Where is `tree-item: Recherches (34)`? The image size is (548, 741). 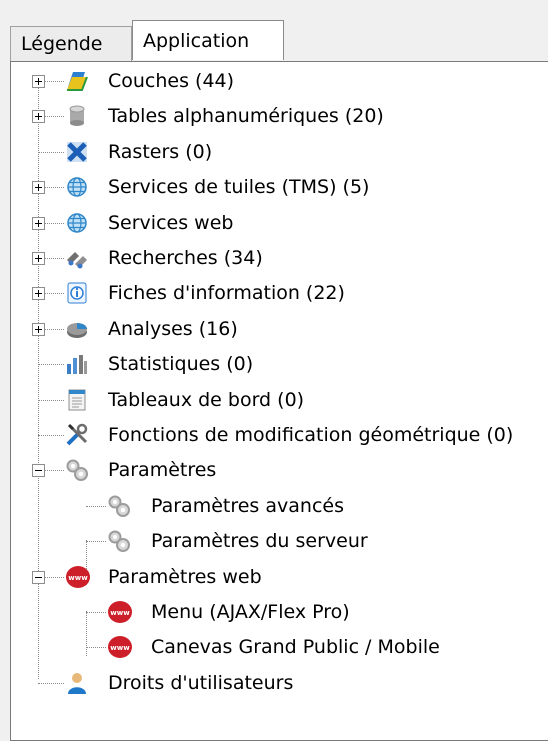
tree-item: Recherches (34) is located at coordinates (279, 258).